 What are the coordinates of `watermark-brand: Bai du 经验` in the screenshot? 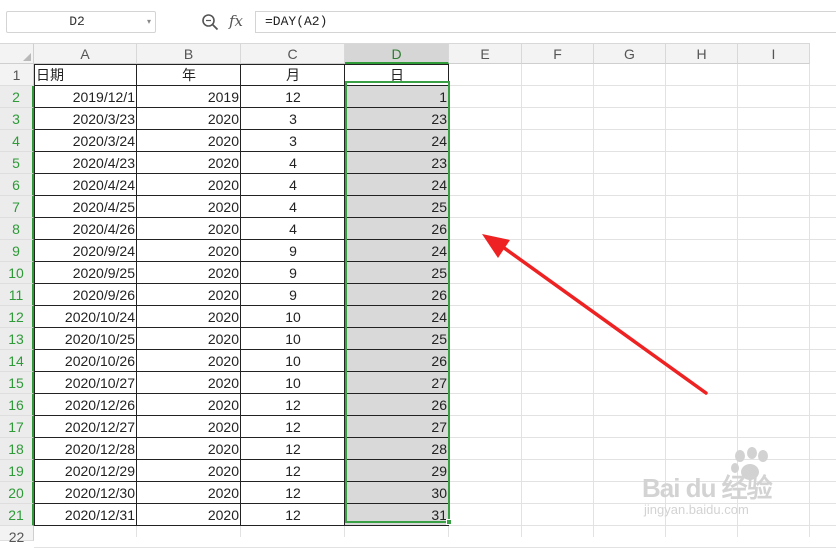 It's located at (707, 488).